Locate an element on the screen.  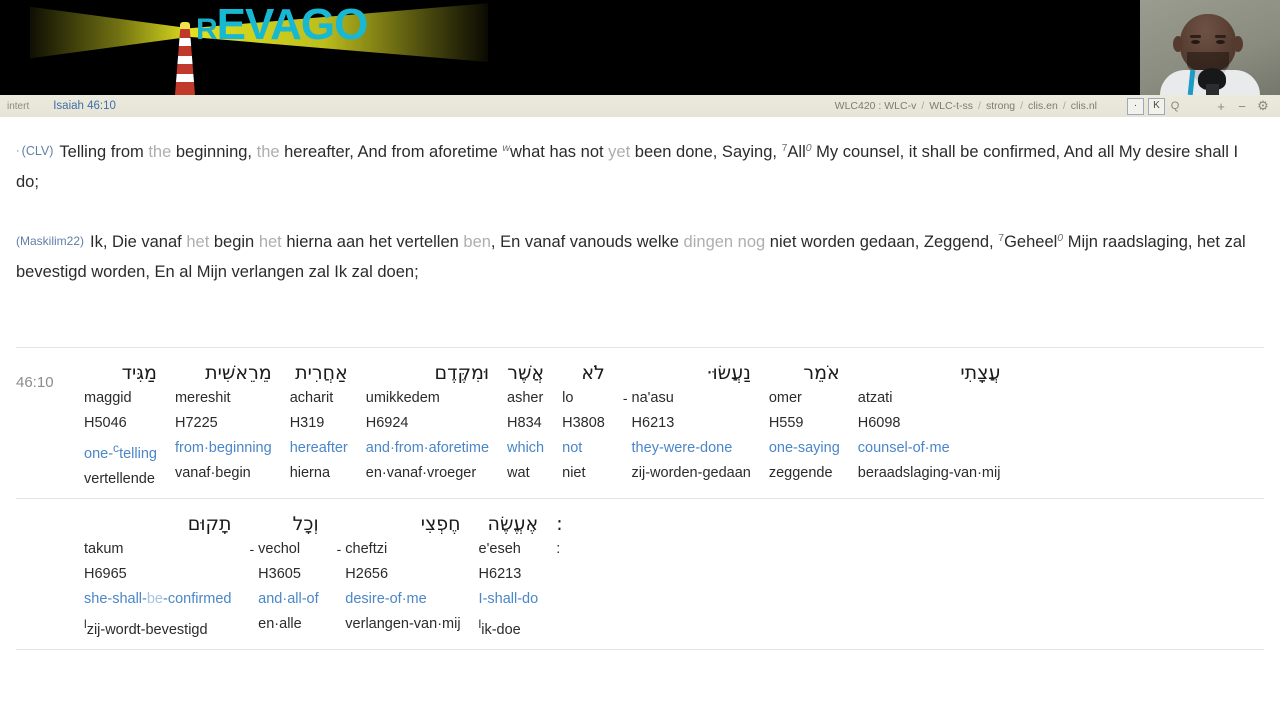
hebrew-word: וְכָל is located at coordinates (288, 524).